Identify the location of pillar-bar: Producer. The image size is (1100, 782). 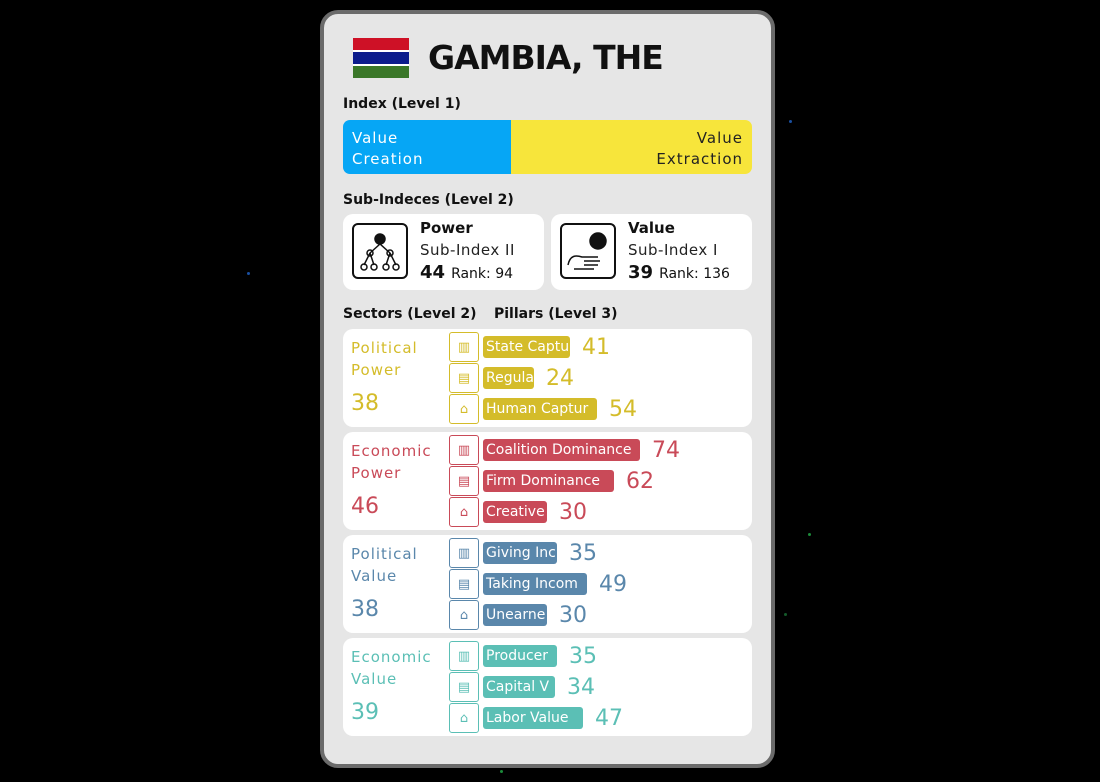
(520, 656).